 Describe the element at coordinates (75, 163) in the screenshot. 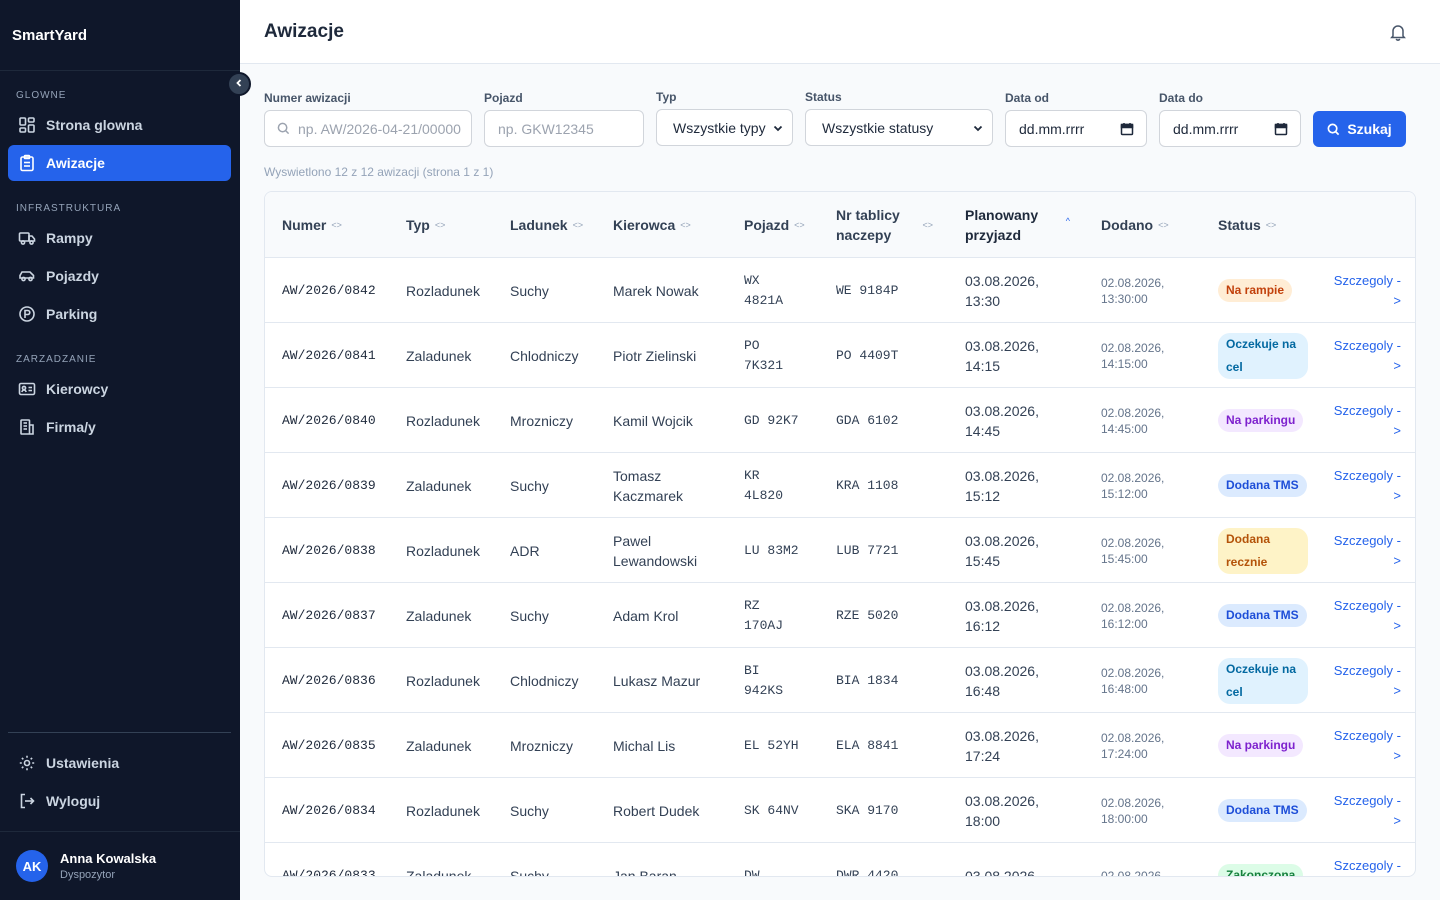

I see `sidebar-item-label: Awizacje` at that location.